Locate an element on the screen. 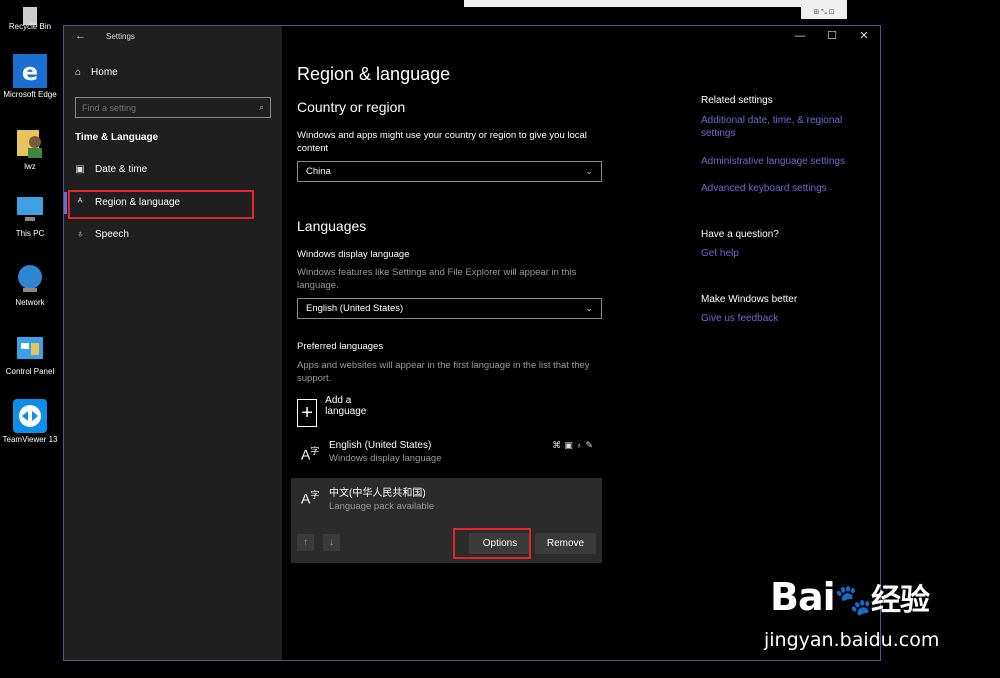 This screenshot has height=678, width=1000. microphone-icon: ♁ is located at coordinates (80, 234).